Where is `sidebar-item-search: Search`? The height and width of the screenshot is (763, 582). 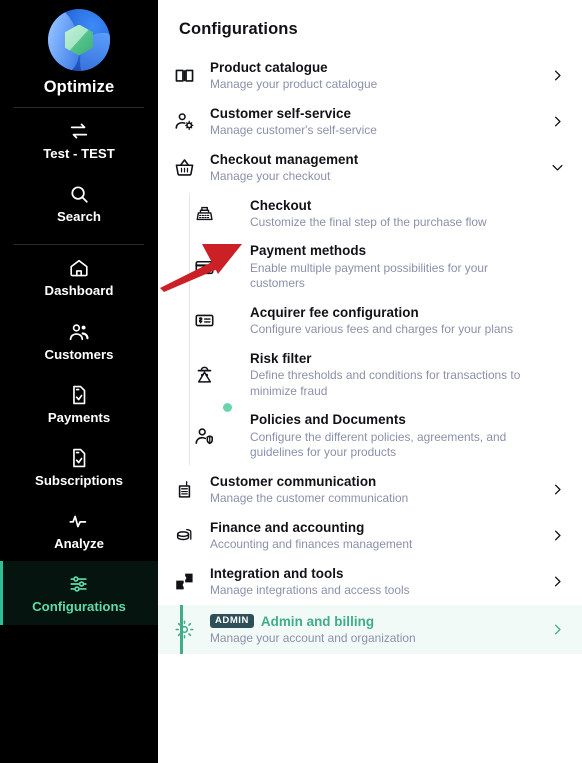
sidebar-item-search: Search is located at coordinates (79, 202).